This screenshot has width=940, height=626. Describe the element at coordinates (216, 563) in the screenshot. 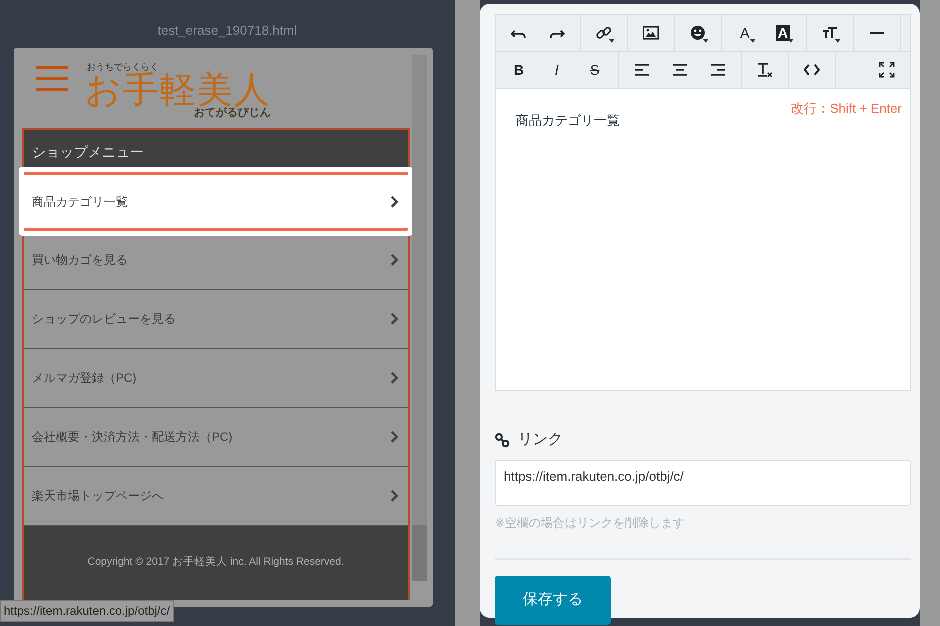

I see `footer-text: Copyright © 2017 お手軽美人 inc. All Rights Reserved.` at that location.